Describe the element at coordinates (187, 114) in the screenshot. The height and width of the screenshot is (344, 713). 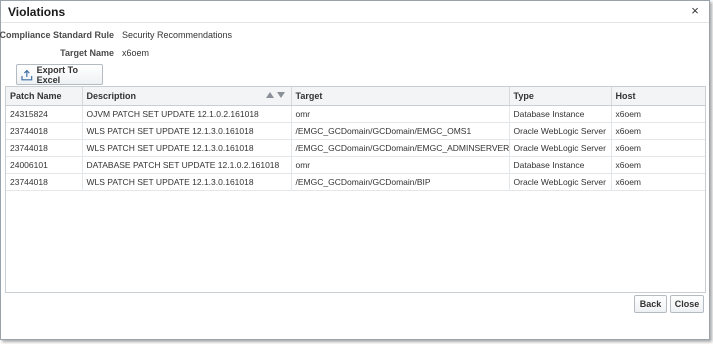
I see `cell-description: OJVM PATCH SET UPDATE 12.1.0.2.161018` at that location.